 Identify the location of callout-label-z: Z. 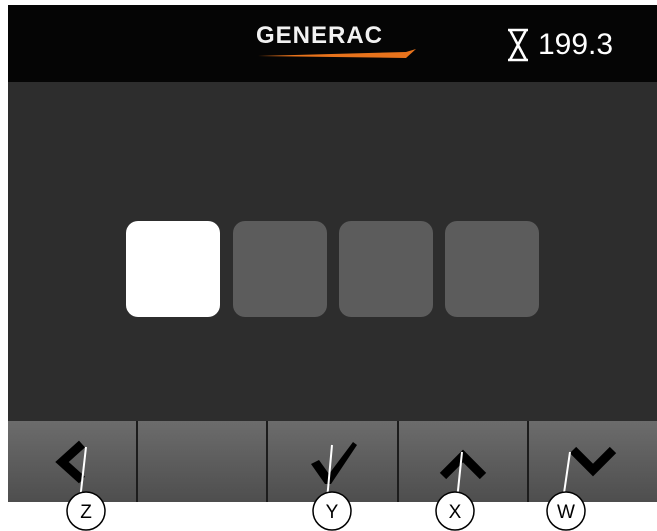
(86, 512).